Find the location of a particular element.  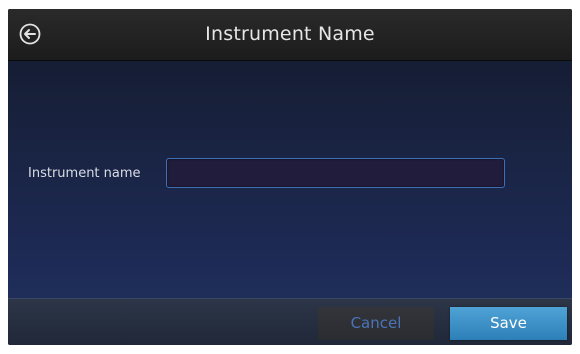

page-title: Instrument Name is located at coordinates (290, 34).